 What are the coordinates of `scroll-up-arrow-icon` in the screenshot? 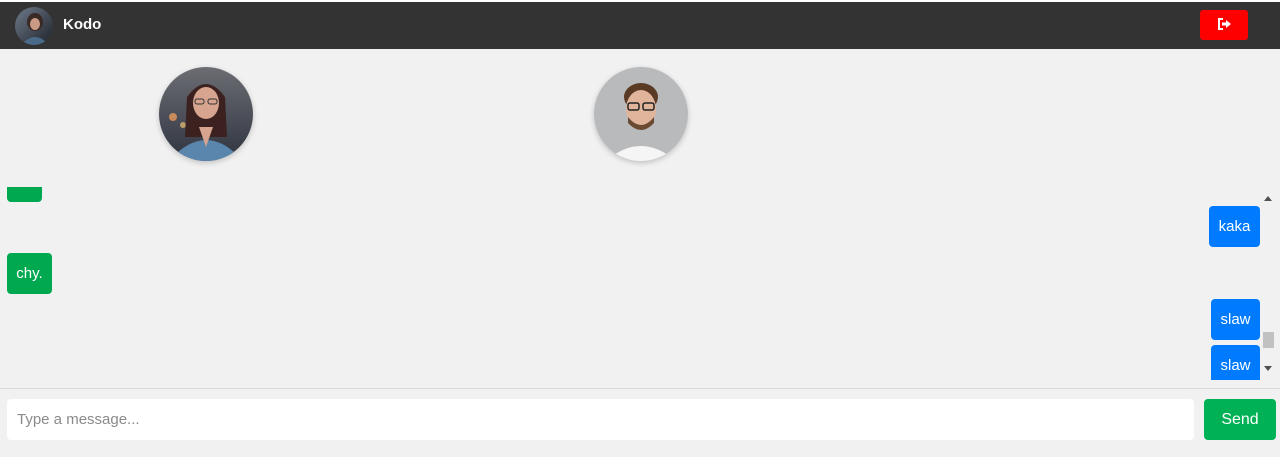 It's located at (1268, 198).